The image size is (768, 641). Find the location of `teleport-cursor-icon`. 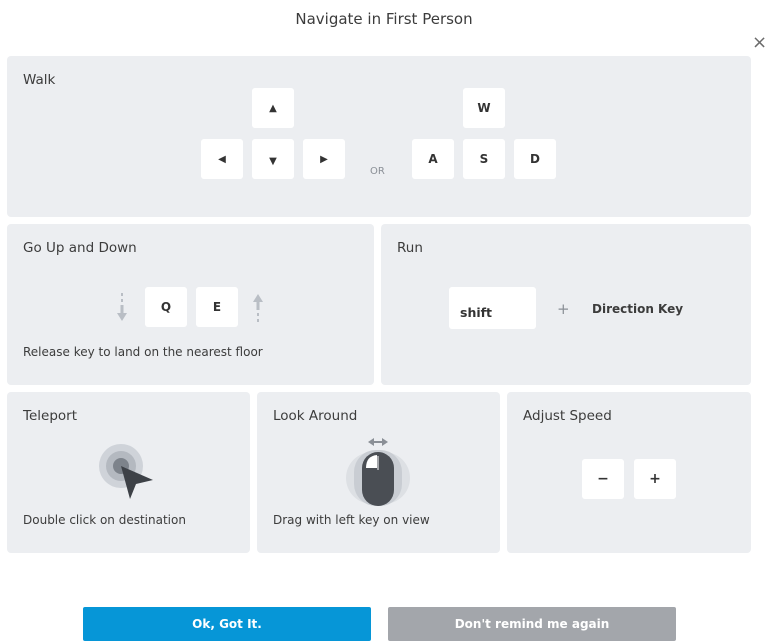

teleport-cursor-icon is located at coordinates (126, 471).